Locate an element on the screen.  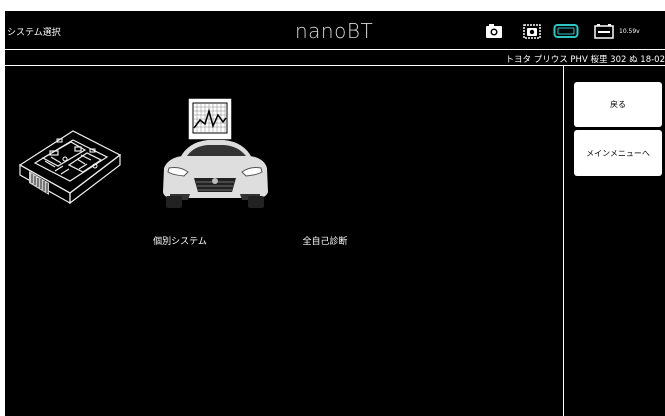
tile-full-self-diagnosis: 全自己診断 is located at coordinates (254, 171).